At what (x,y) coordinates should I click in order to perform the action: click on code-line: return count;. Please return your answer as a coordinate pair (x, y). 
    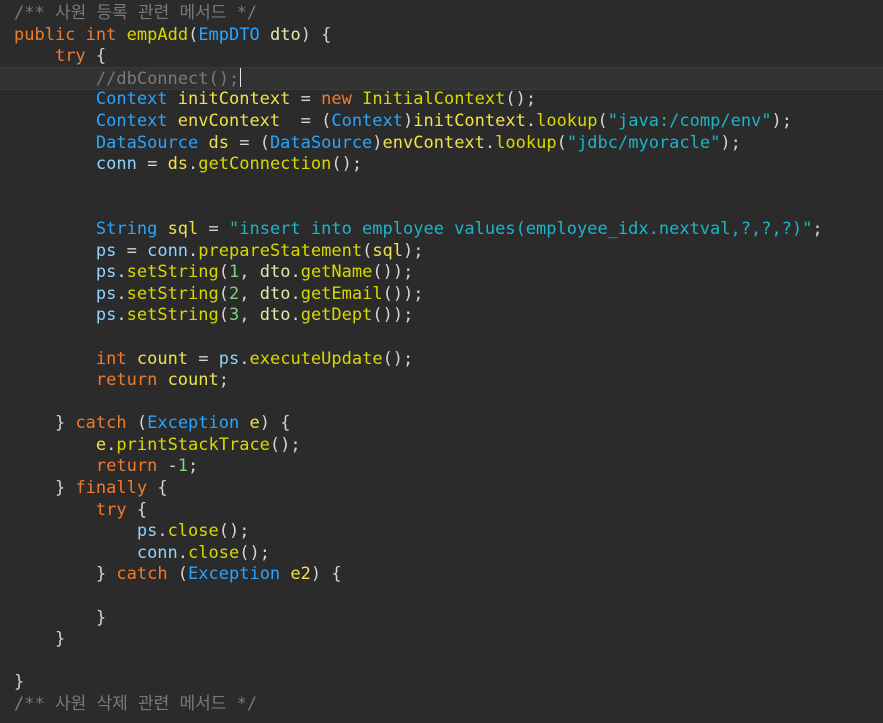
    Looking at the image, I should click on (441, 381).